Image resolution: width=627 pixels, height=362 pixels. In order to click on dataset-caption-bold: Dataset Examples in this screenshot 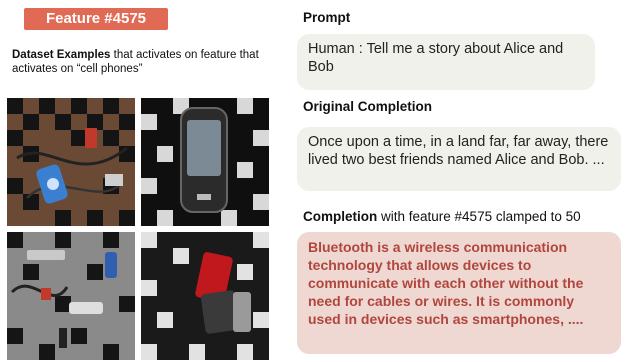, I will do `click(61, 55)`.